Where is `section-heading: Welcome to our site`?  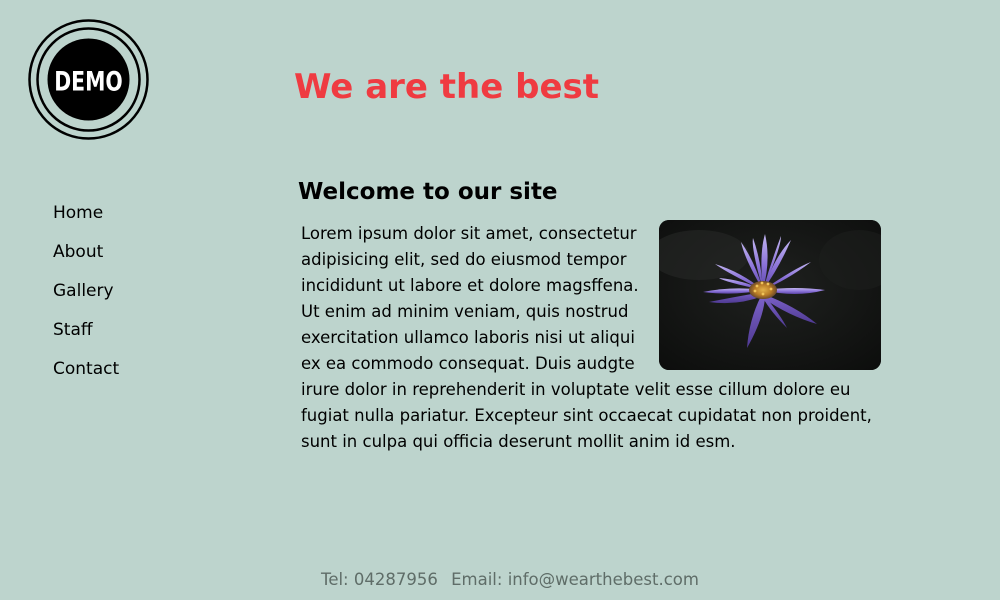
section-heading: Welcome to our site is located at coordinates (428, 192).